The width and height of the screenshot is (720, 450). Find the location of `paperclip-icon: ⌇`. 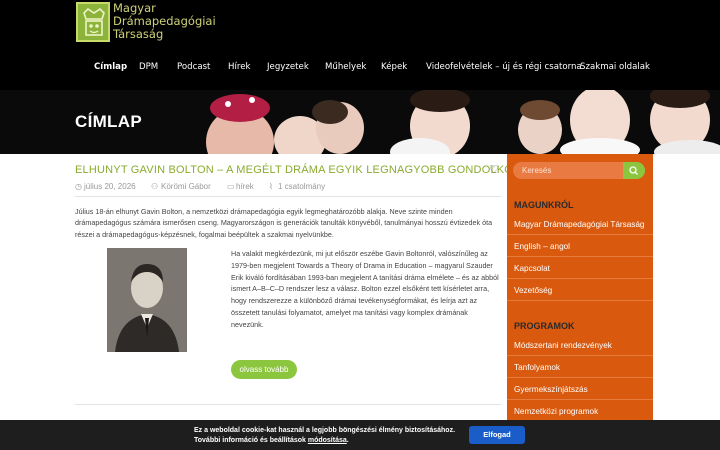

paperclip-icon: ⌇ is located at coordinates (271, 186).